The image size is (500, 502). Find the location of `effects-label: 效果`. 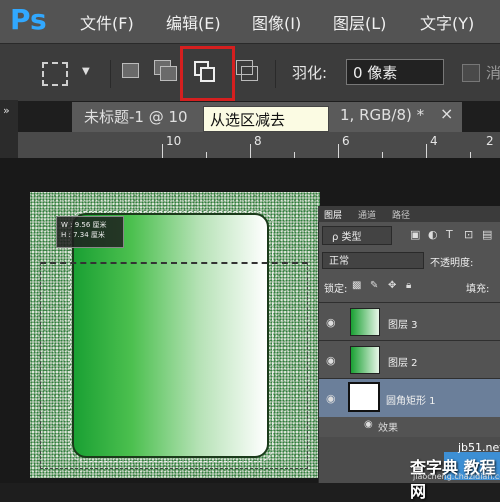

effects-label: 效果 is located at coordinates (388, 428).